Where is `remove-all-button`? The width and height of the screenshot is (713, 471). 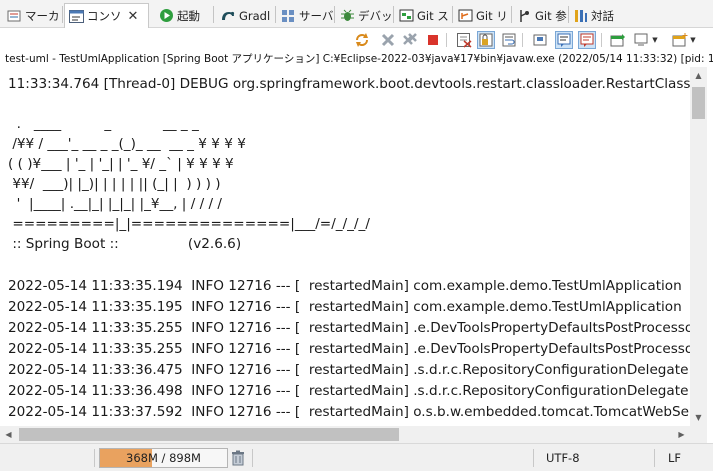
remove-all-button is located at coordinates (410, 40).